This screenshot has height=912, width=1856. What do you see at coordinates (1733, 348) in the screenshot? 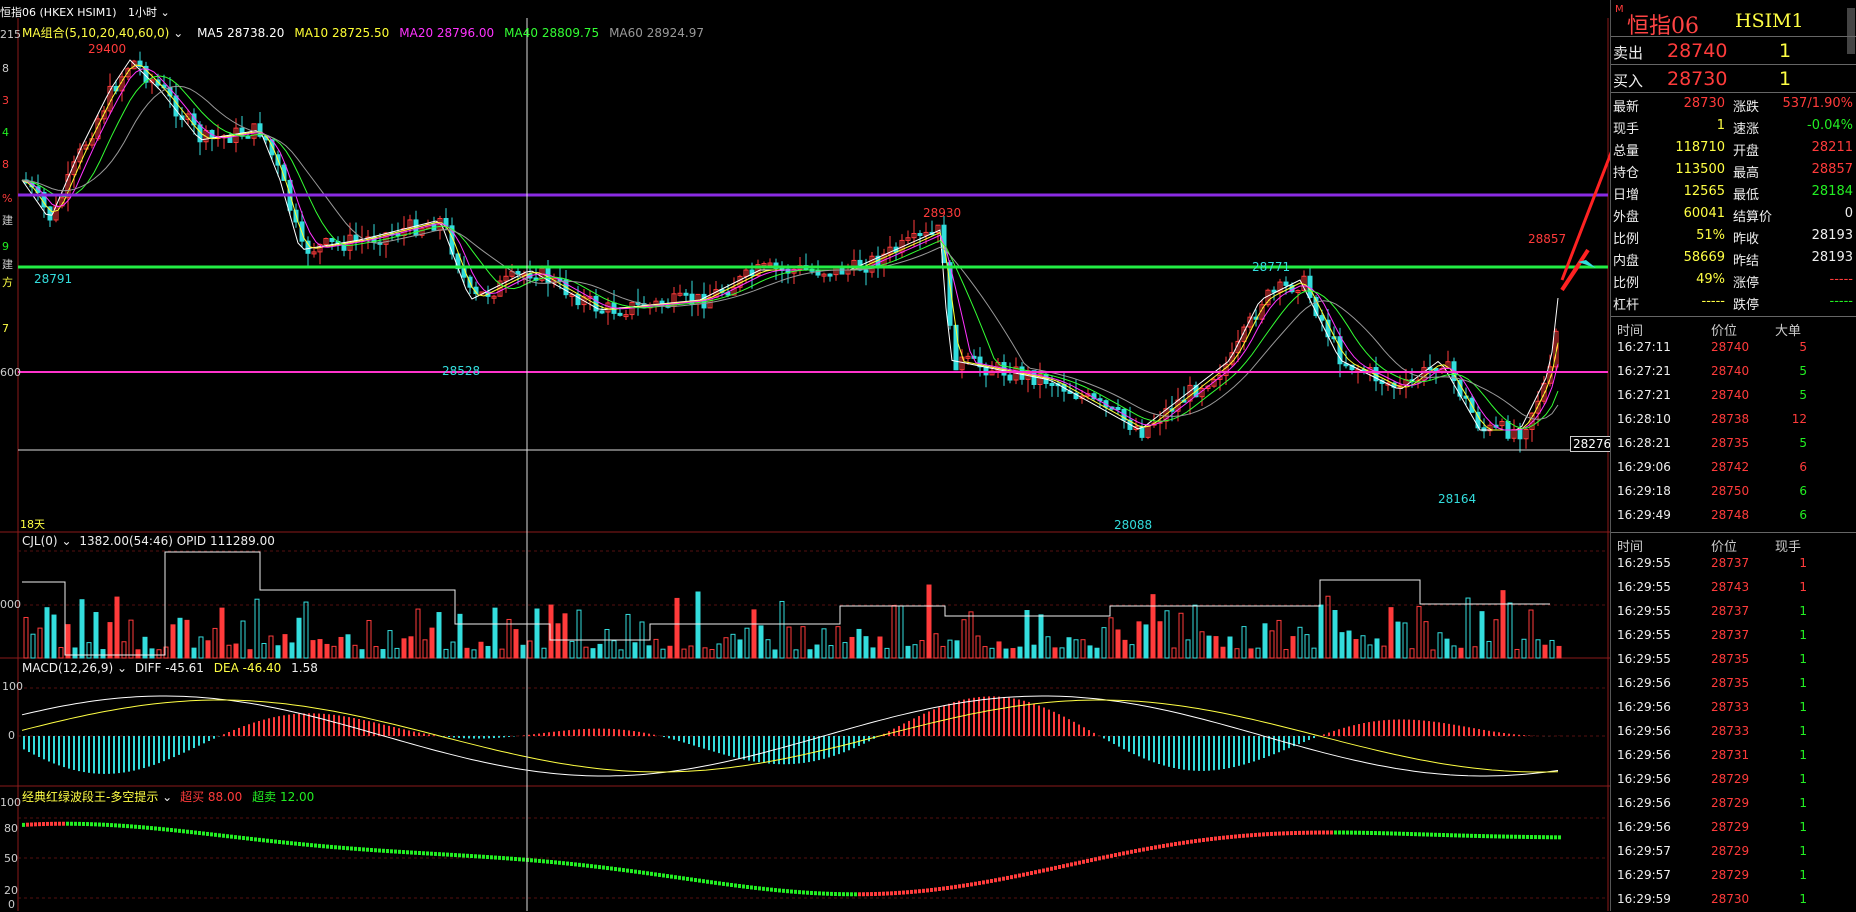
I see `trade-row: 16:27:11 28740 5` at bounding box center [1733, 348].